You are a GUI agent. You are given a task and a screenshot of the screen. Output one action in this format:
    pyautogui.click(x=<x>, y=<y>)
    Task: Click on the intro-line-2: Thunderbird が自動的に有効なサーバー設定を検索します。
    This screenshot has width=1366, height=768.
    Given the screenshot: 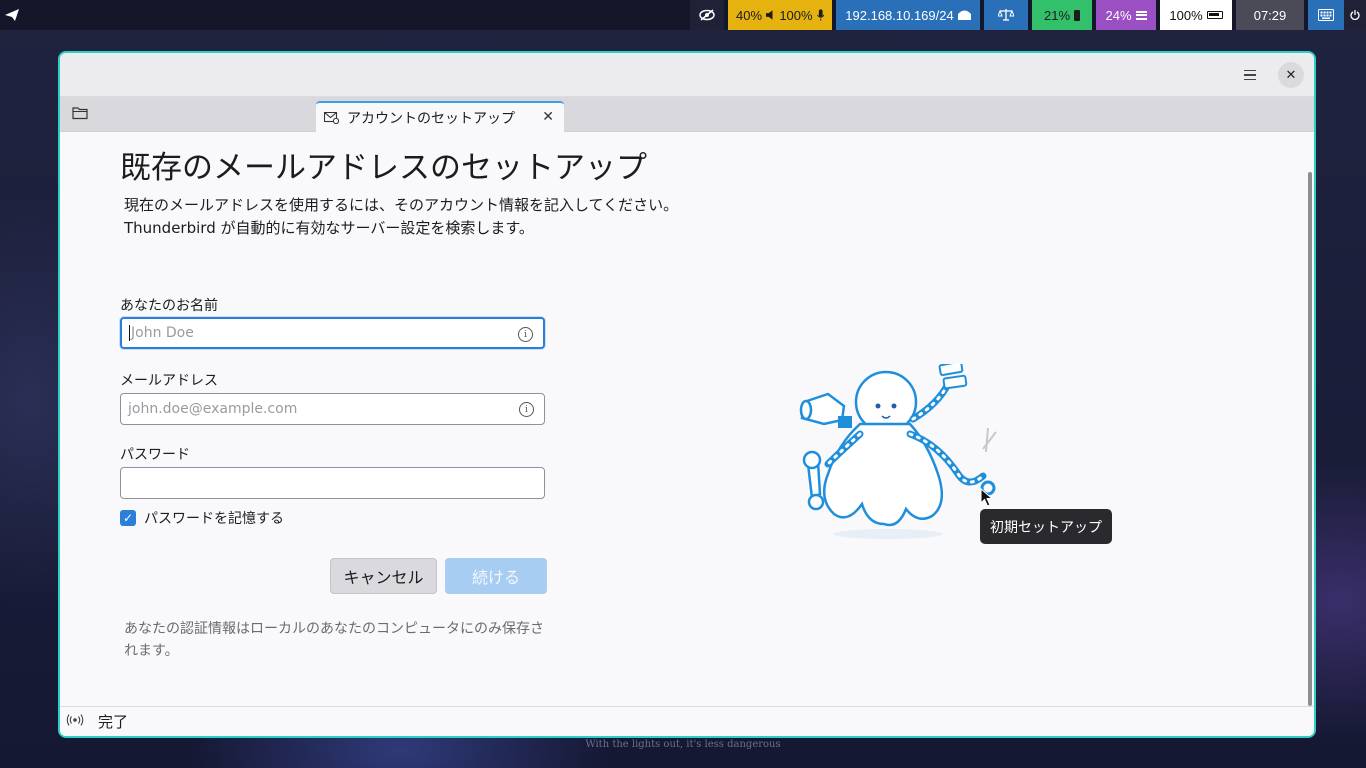 What is the action you would take?
    pyautogui.click(x=329, y=228)
    